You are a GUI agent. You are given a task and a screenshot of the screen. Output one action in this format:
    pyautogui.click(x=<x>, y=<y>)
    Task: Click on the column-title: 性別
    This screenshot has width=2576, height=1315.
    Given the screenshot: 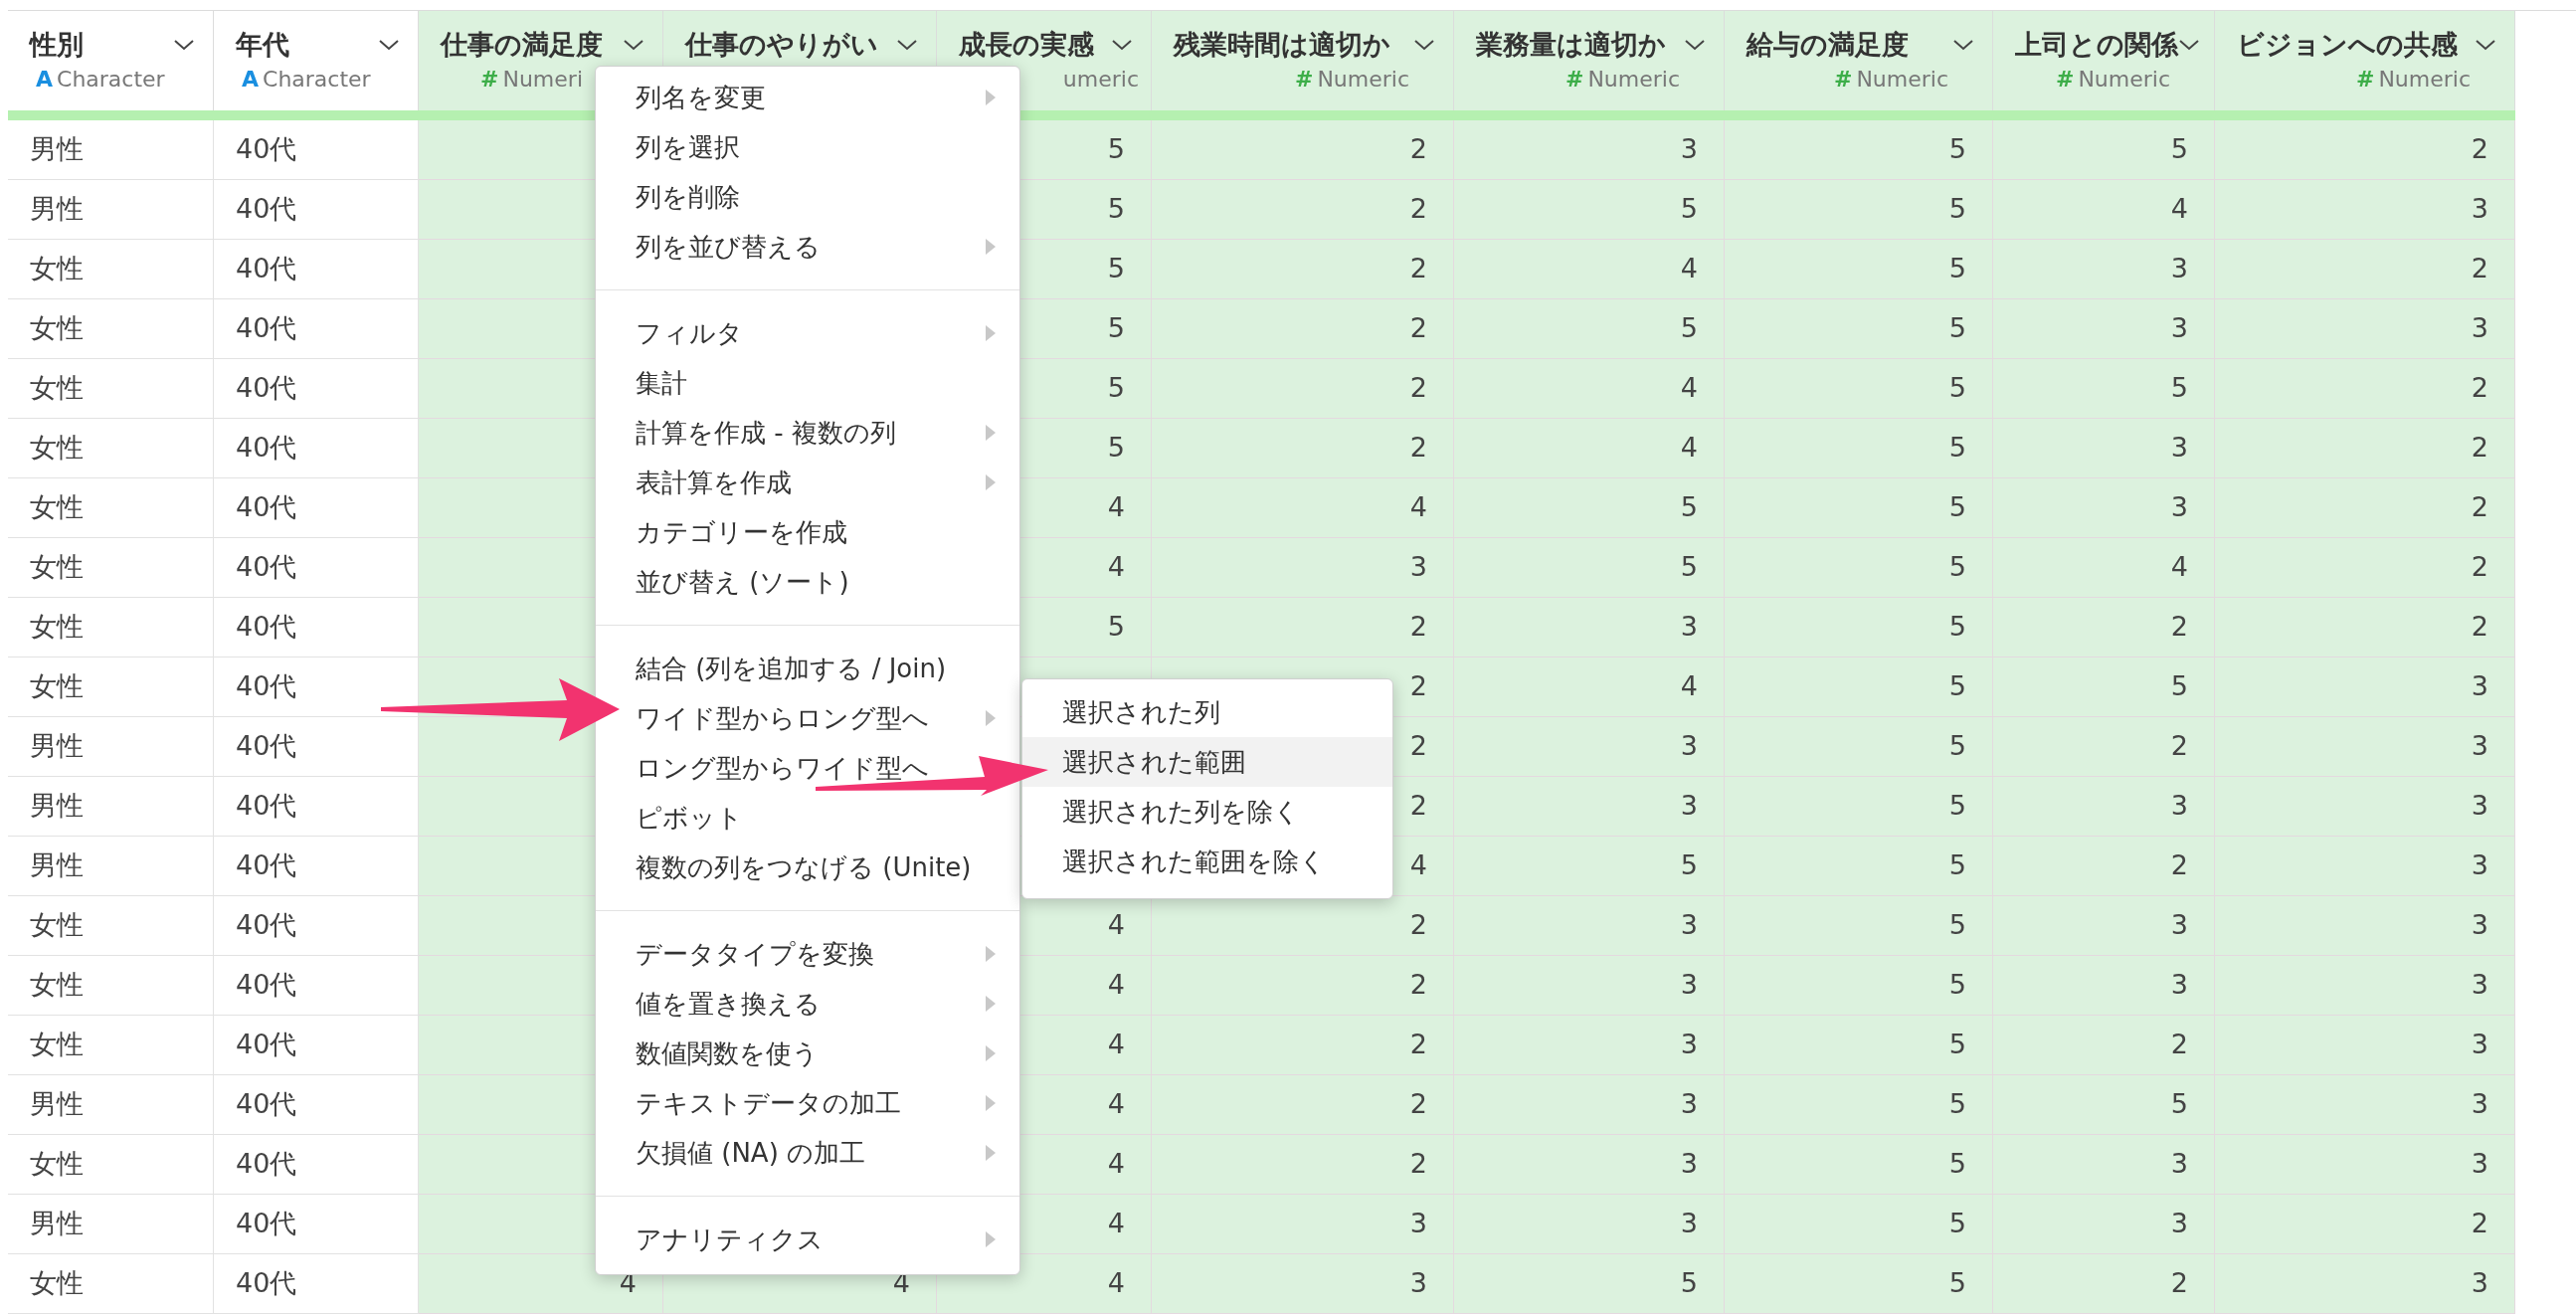 What is the action you would take?
    pyautogui.click(x=57, y=45)
    